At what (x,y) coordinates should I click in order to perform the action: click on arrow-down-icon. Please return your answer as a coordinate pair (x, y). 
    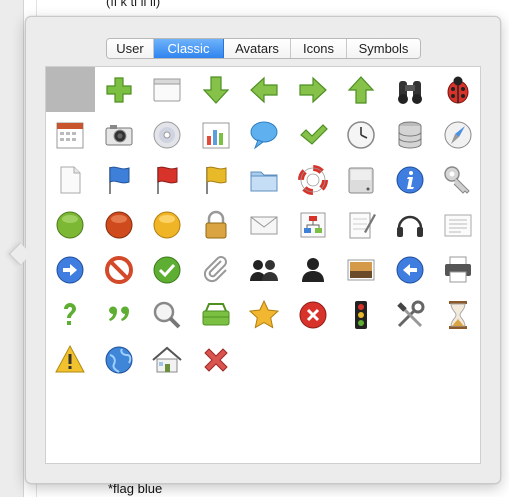
    Looking at the image, I should click on (216, 89).